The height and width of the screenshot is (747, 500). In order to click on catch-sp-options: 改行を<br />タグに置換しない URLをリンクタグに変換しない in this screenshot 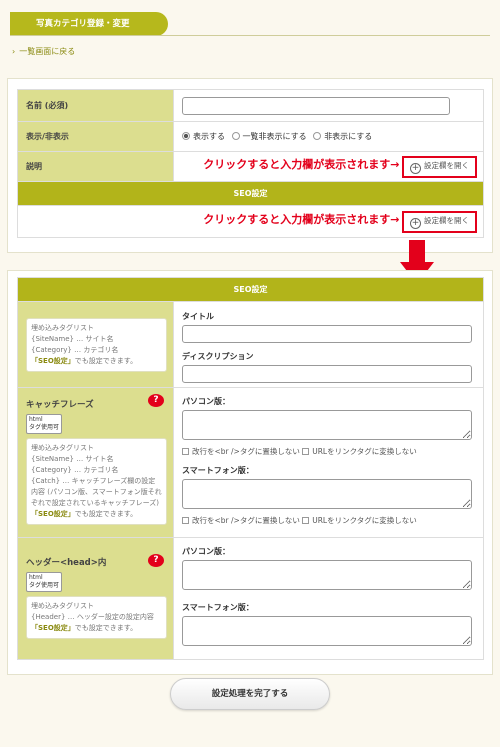, I will do `click(332, 520)`.